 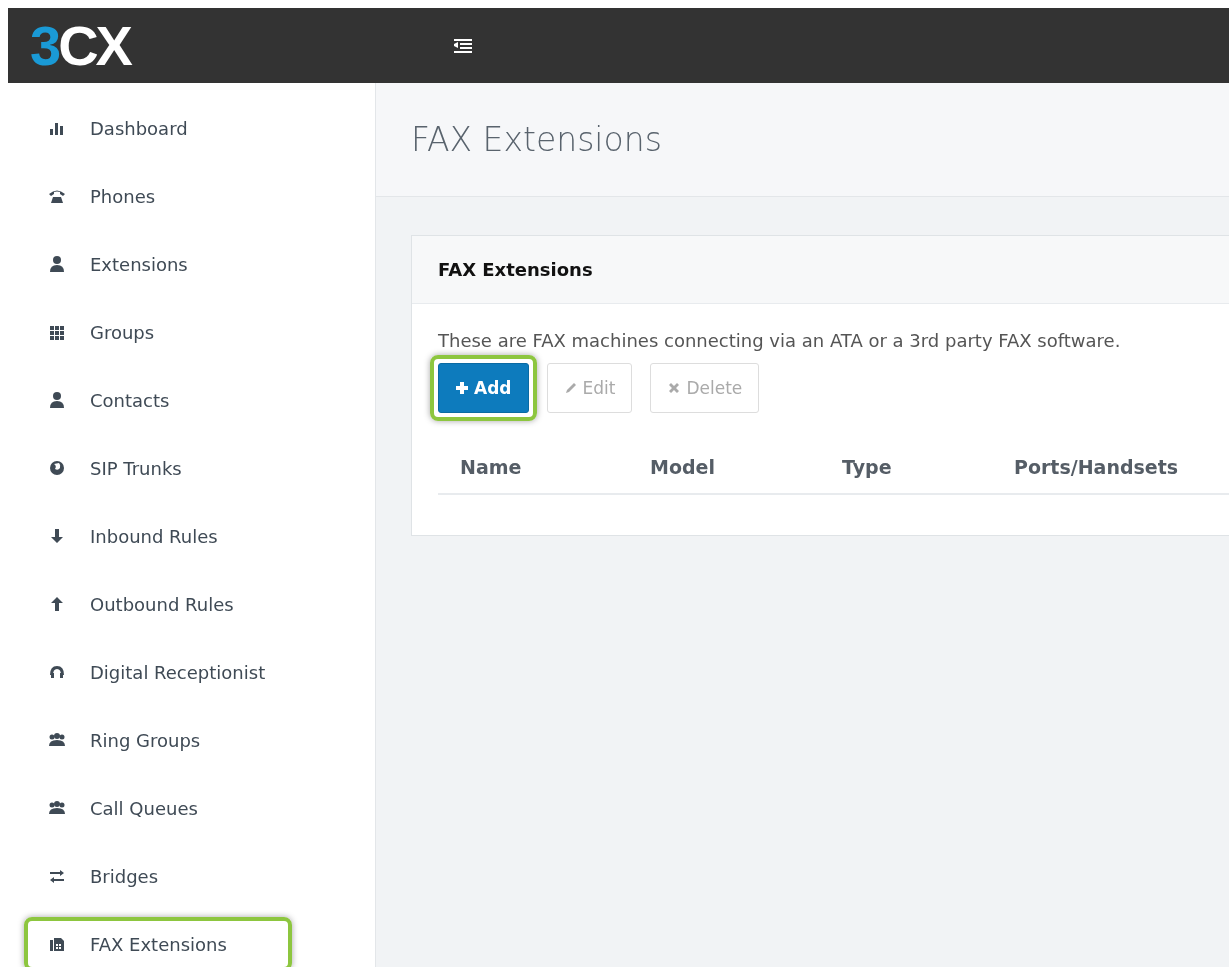 What do you see at coordinates (158, 808) in the screenshot?
I see `sidebar-item: Call Queues` at bounding box center [158, 808].